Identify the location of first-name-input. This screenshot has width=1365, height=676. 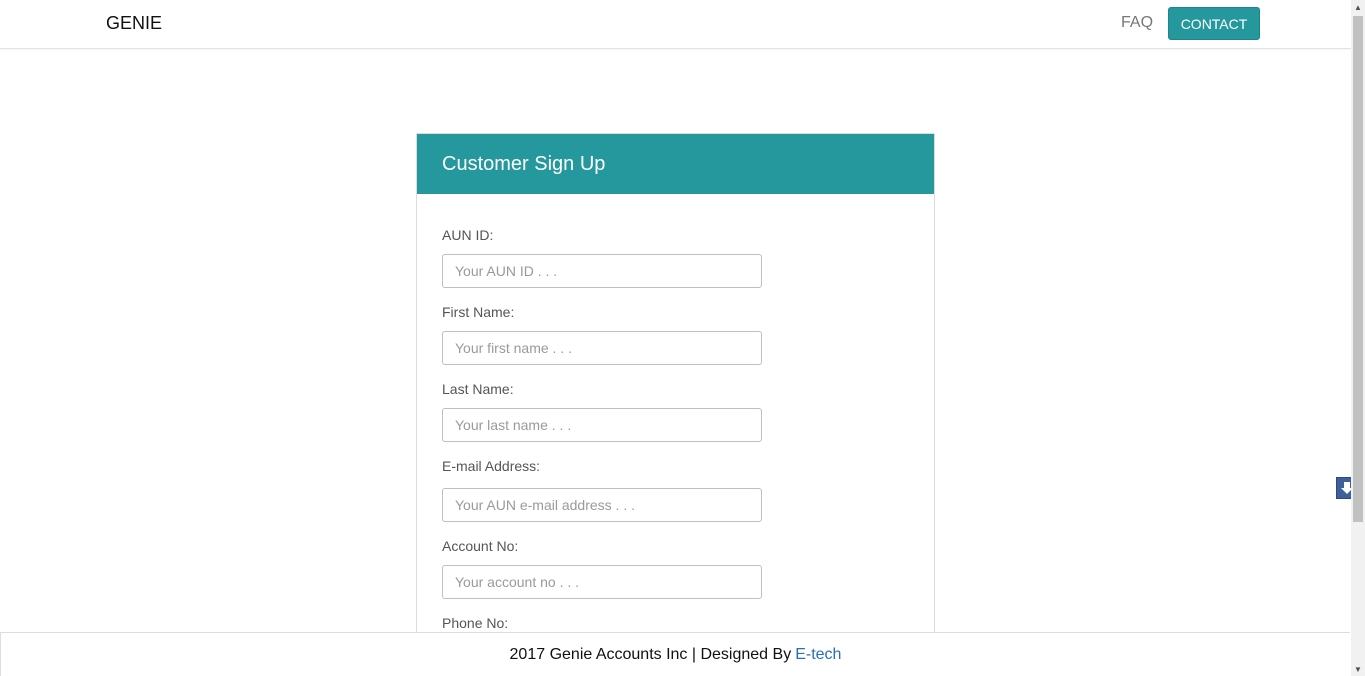
(602, 348).